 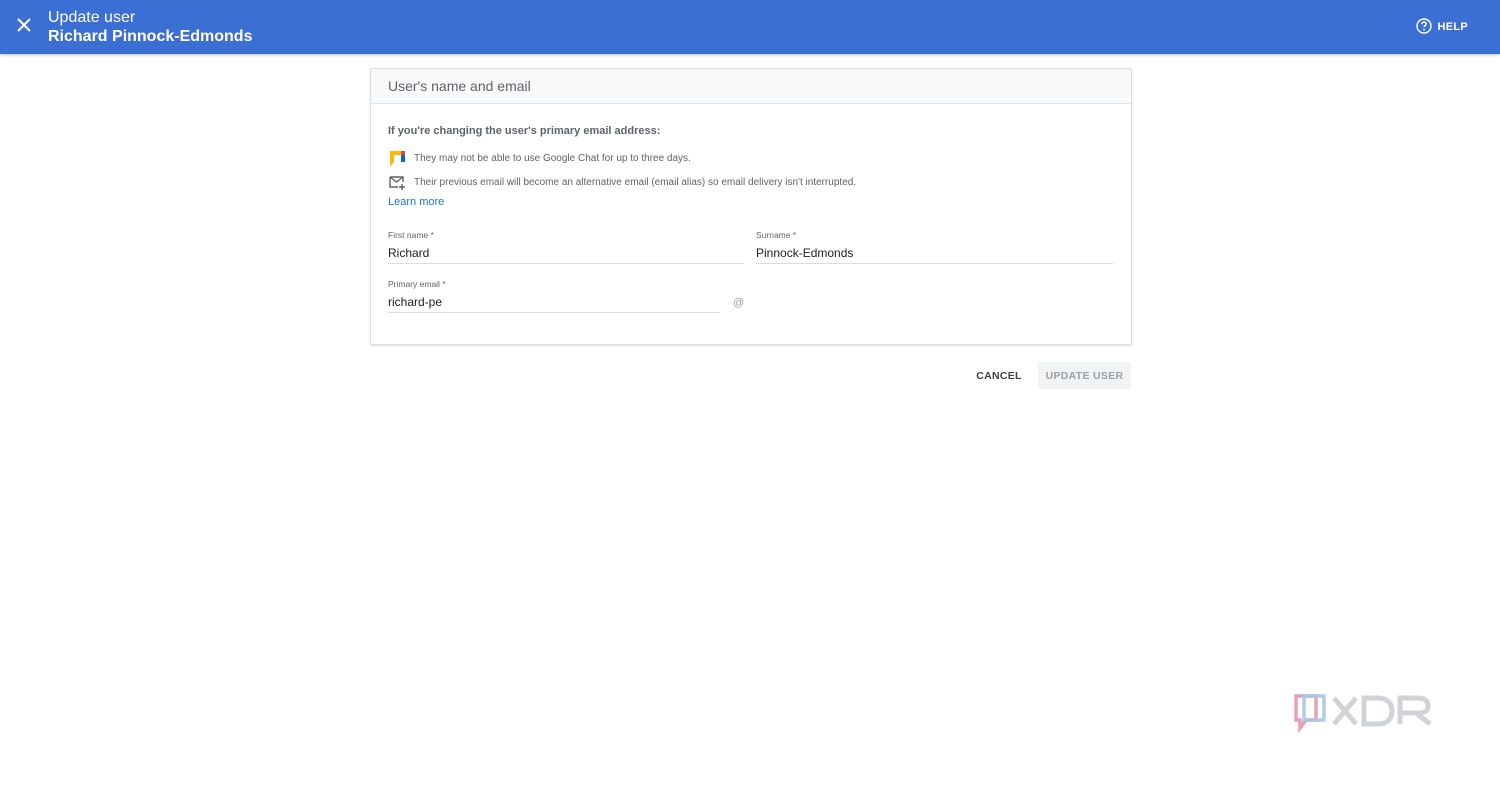 I want to click on surname-field: Surname *, so click(x=934, y=247).